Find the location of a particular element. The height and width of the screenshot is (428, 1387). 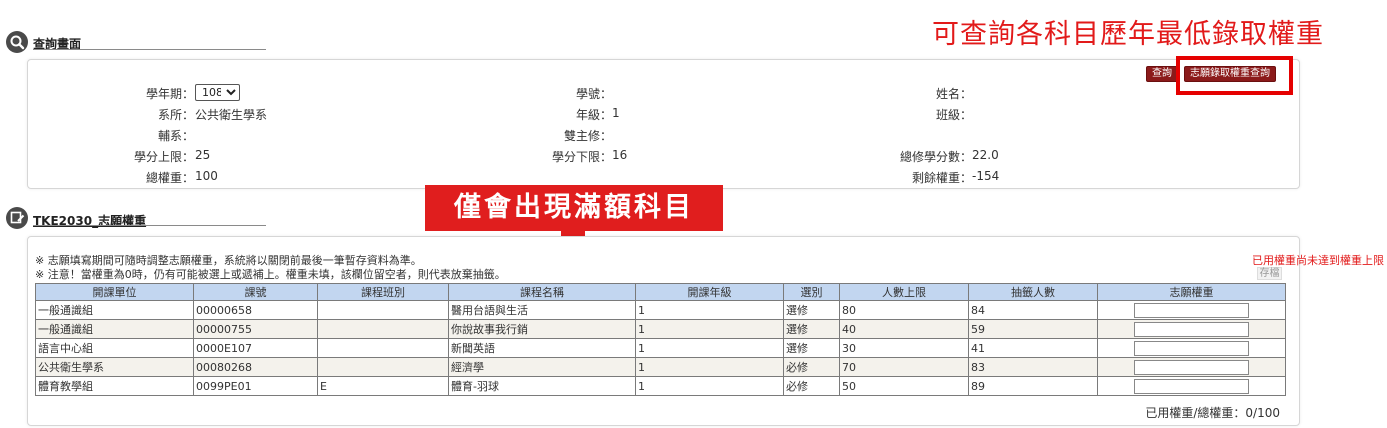

col-draw: 抽籤人數 is located at coordinates (1033, 292).